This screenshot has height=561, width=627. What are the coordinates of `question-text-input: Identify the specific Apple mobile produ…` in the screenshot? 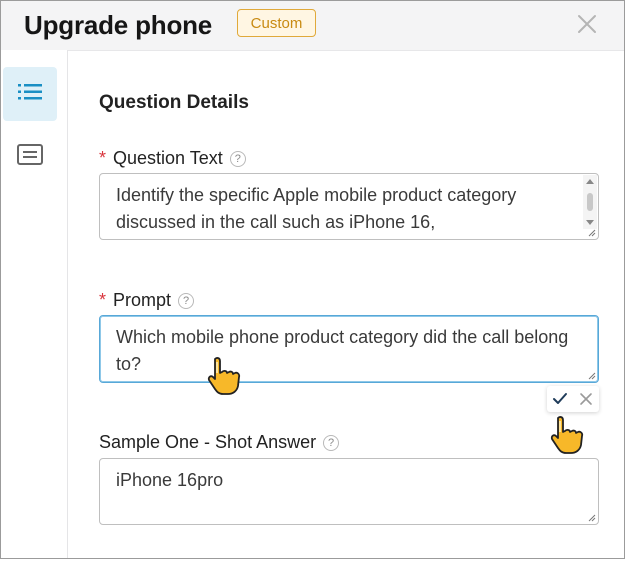 It's located at (349, 206).